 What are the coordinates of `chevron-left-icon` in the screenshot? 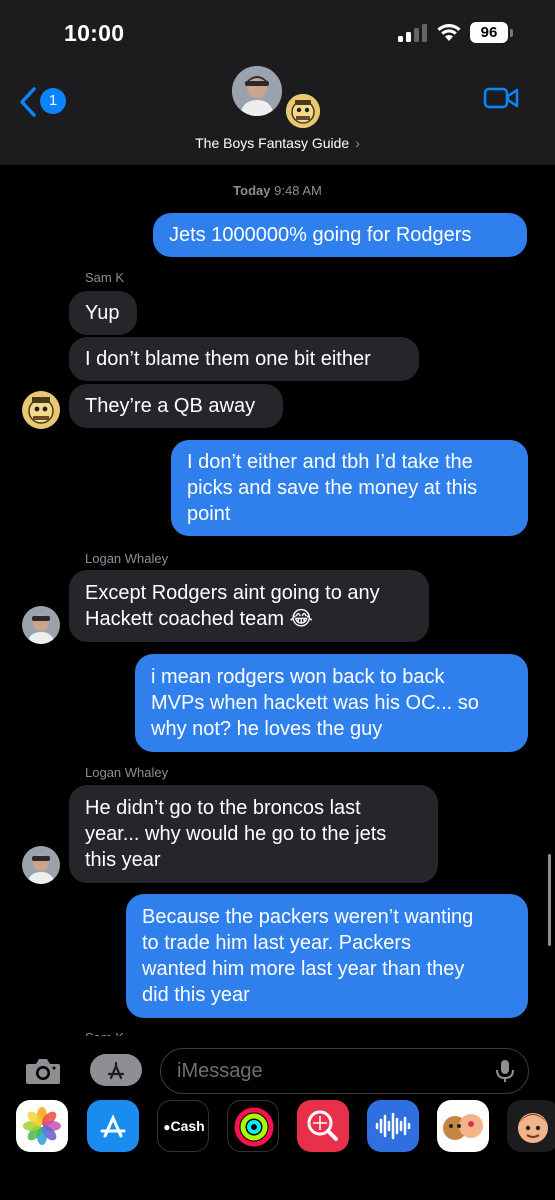 It's located at (28, 102).